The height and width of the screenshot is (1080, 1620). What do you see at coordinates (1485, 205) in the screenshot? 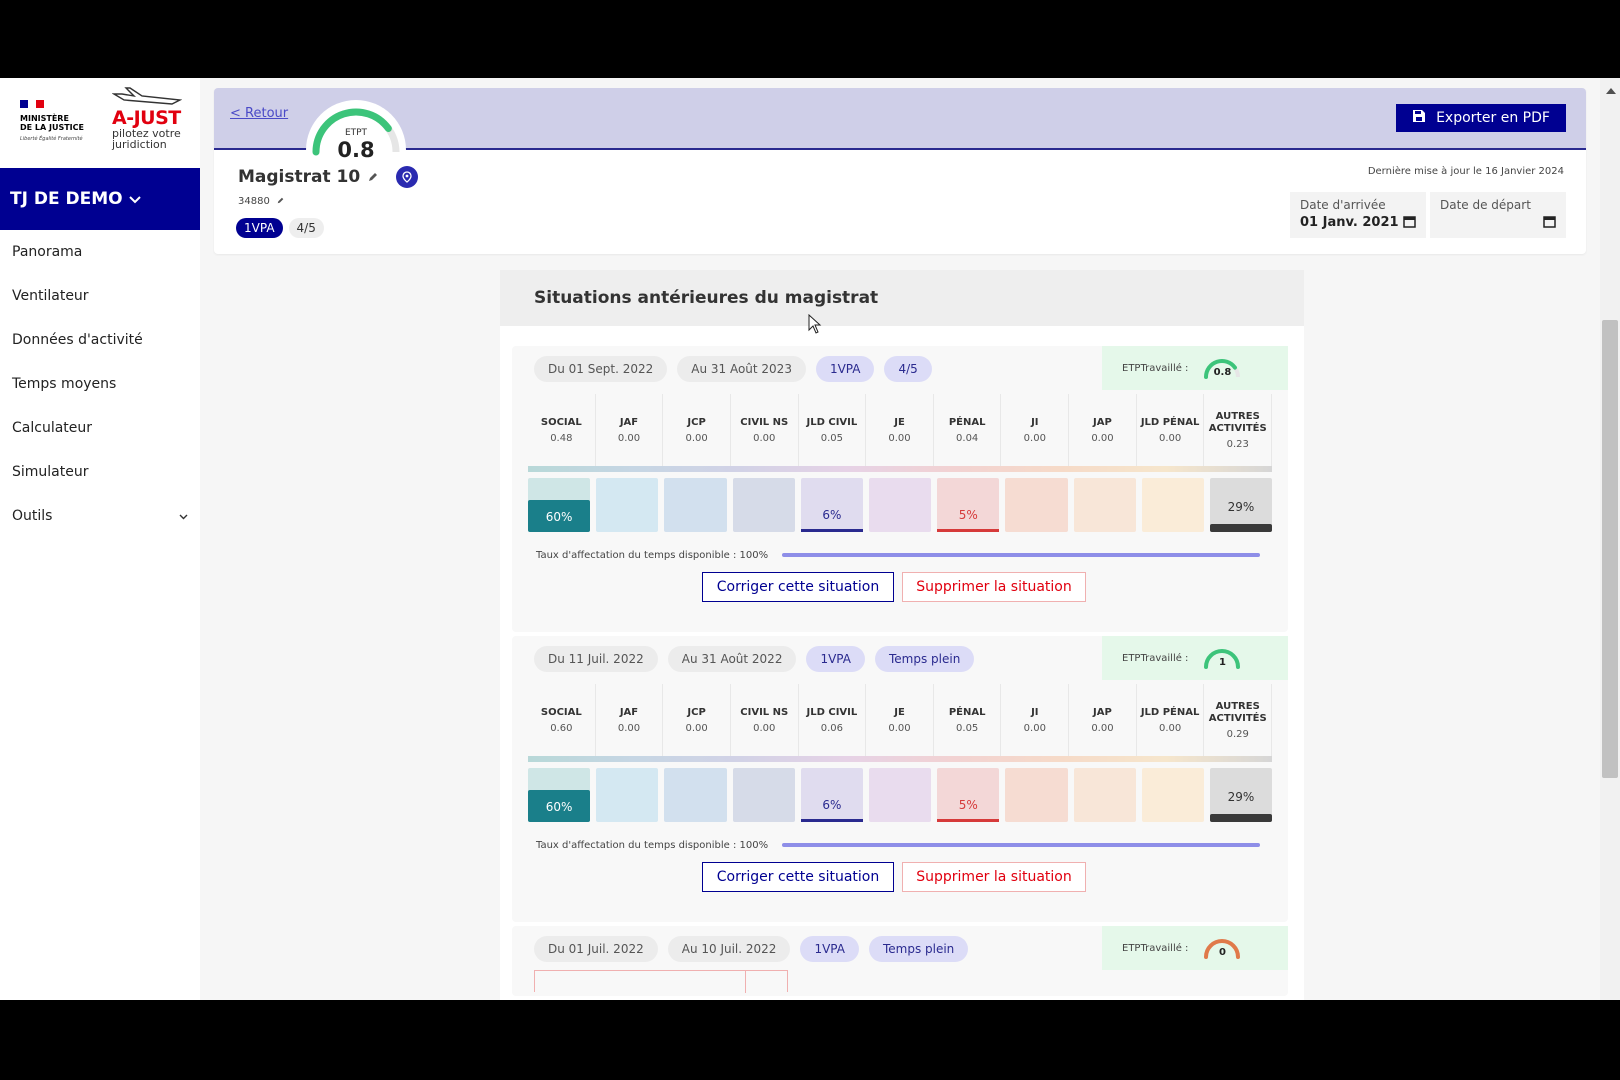
I see `departure-date-label: Date de départ` at bounding box center [1485, 205].